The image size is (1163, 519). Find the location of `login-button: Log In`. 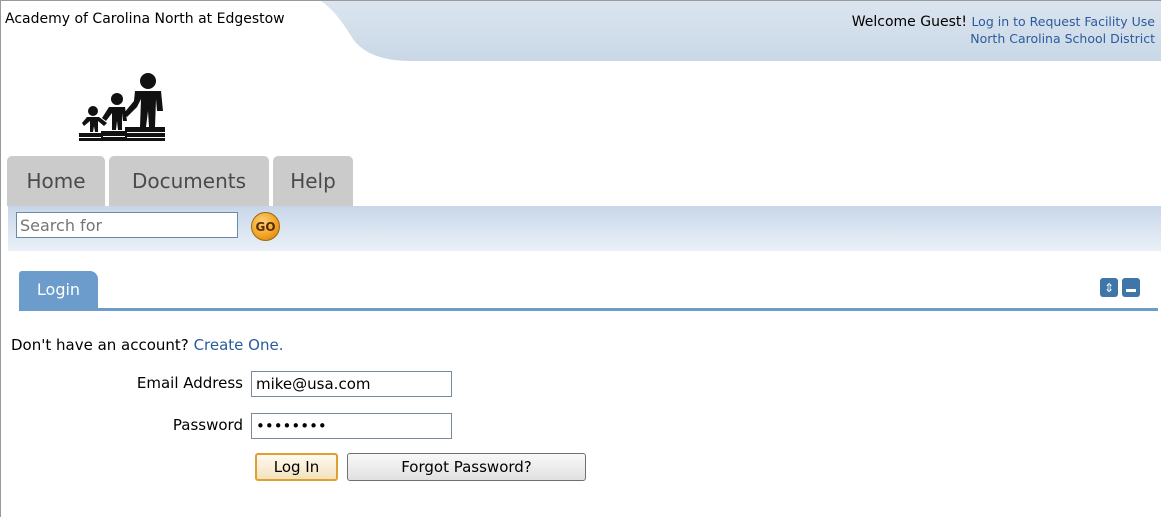

login-button: Log In is located at coordinates (296, 467).